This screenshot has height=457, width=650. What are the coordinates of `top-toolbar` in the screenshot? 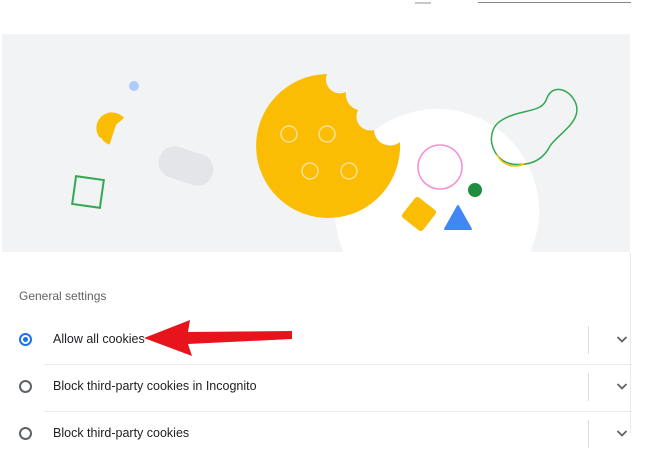 It's located at (325, 4).